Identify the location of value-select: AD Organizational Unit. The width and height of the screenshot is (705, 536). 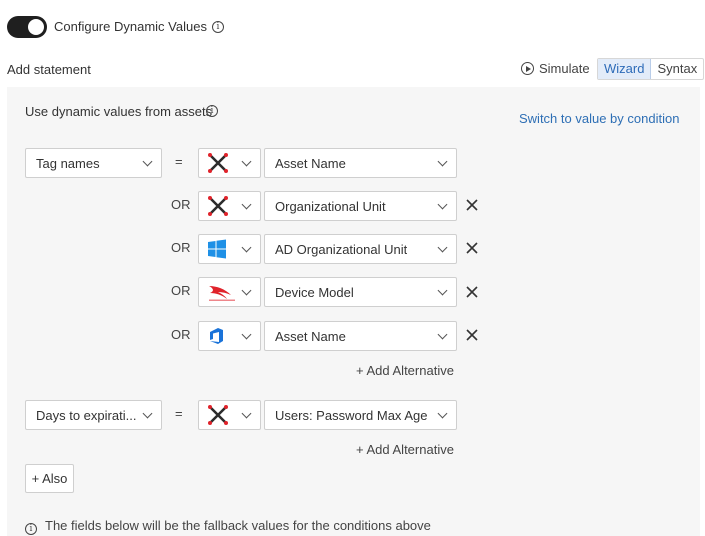
(360, 249).